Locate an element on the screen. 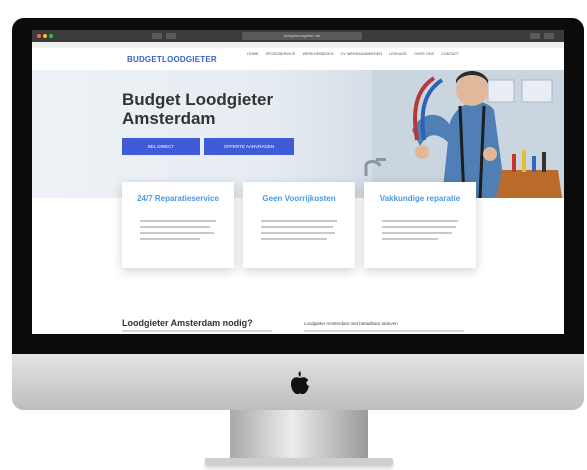 The image size is (587, 470). quote-button: OFFERTE AANVRAGEN is located at coordinates (249, 146).